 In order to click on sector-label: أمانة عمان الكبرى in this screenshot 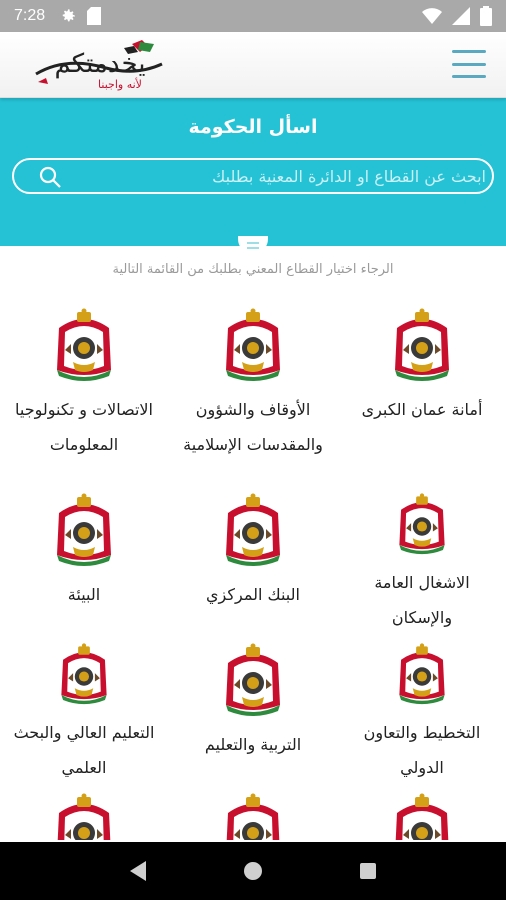, I will do `click(422, 409)`.